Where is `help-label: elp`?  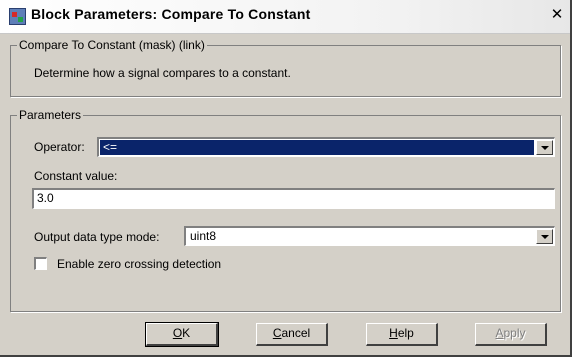
help-label: elp is located at coordinates (405, 333).